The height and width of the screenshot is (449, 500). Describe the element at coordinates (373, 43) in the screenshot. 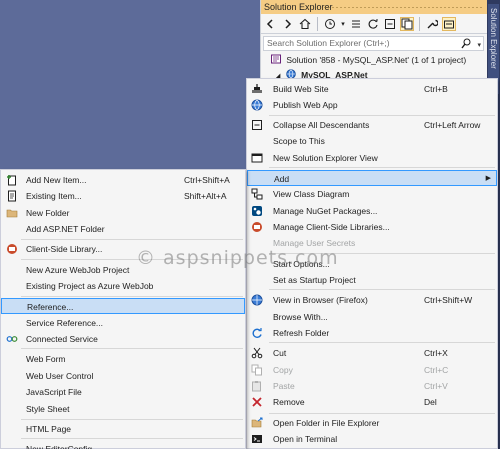

I see `search-solution-explorer-input: Search Solution Explorer (Ctrl+;) ▾` at that location.